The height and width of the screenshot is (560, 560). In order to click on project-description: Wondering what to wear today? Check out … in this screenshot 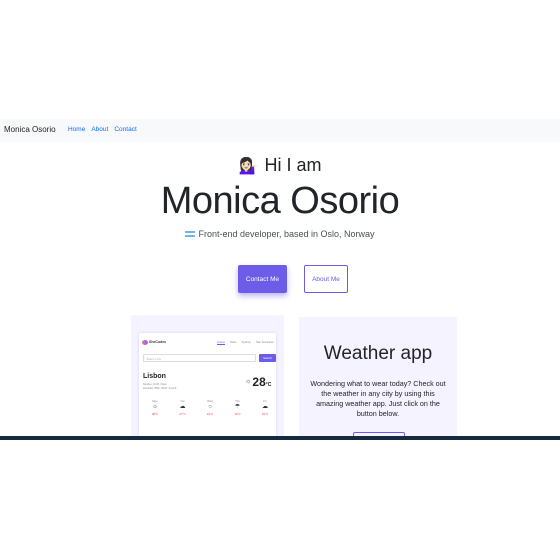, I will do `click(378, 398)`.